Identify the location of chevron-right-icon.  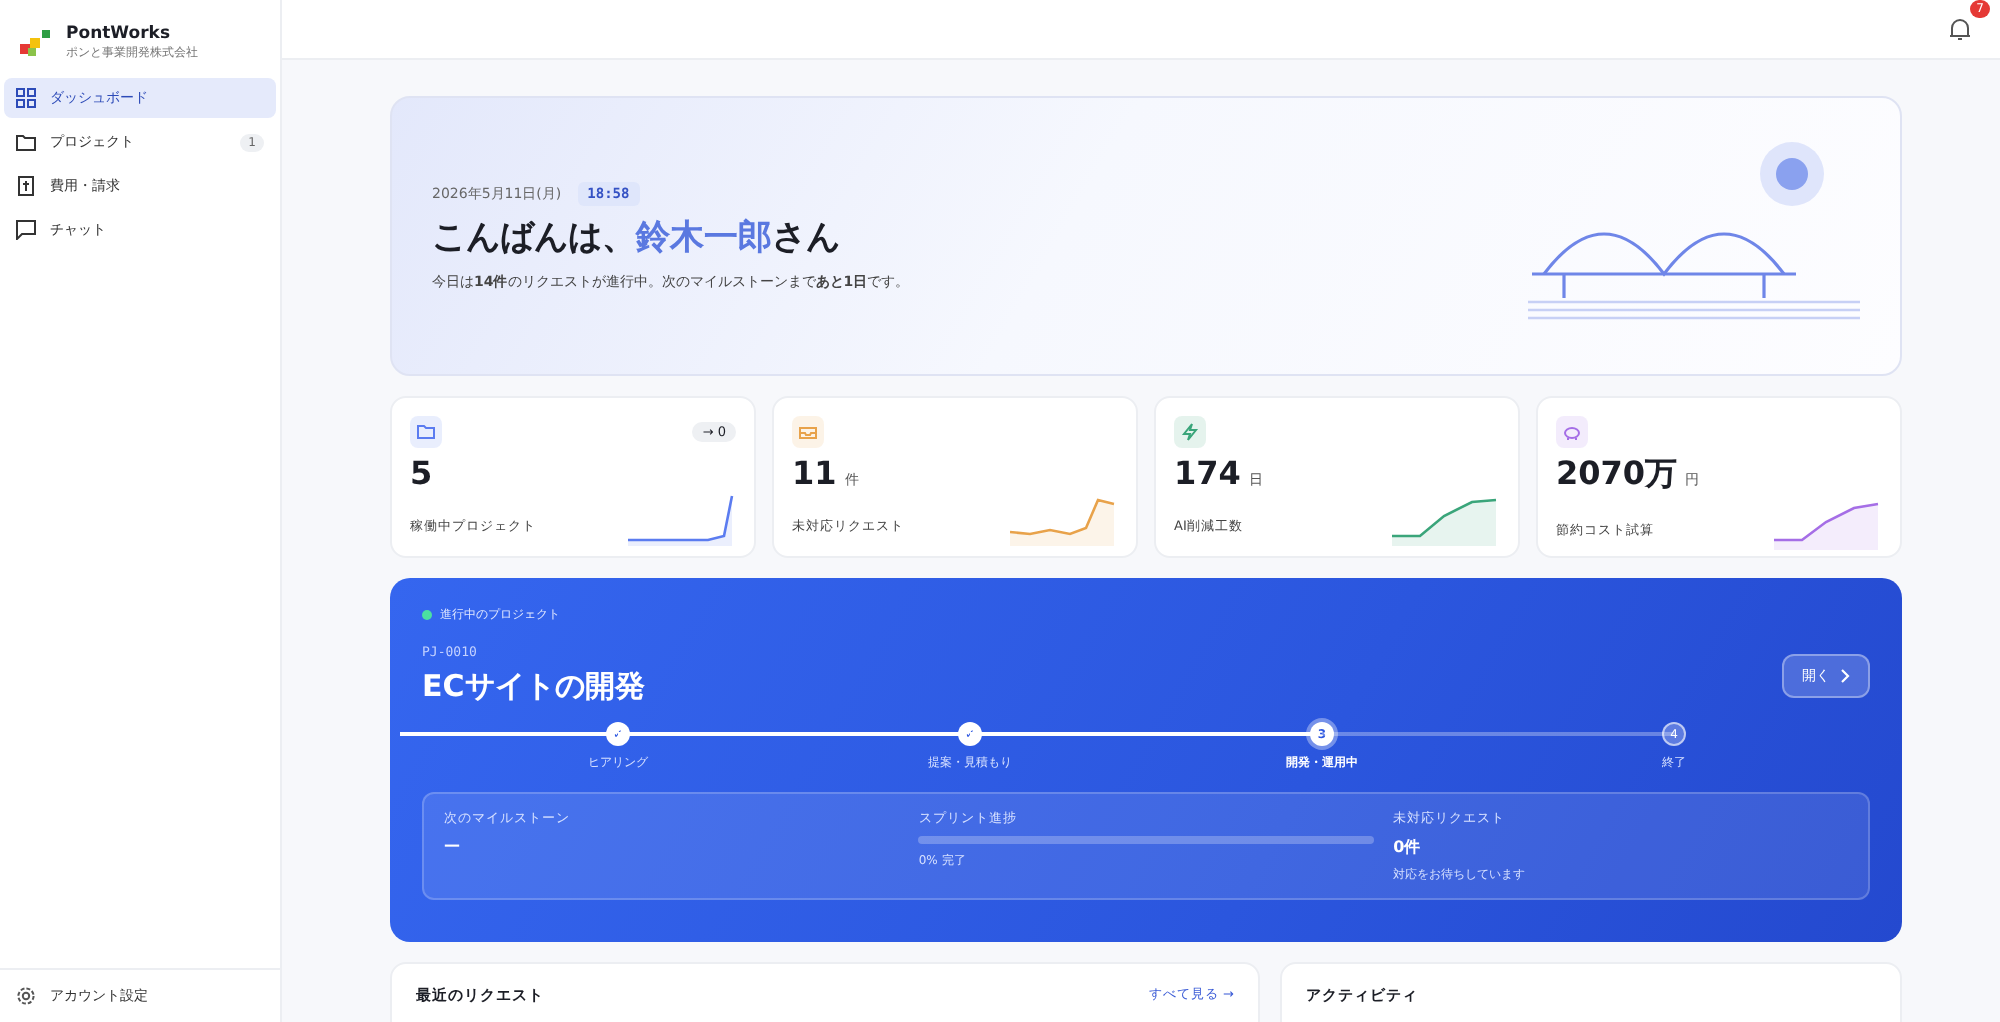
(1845, 675).